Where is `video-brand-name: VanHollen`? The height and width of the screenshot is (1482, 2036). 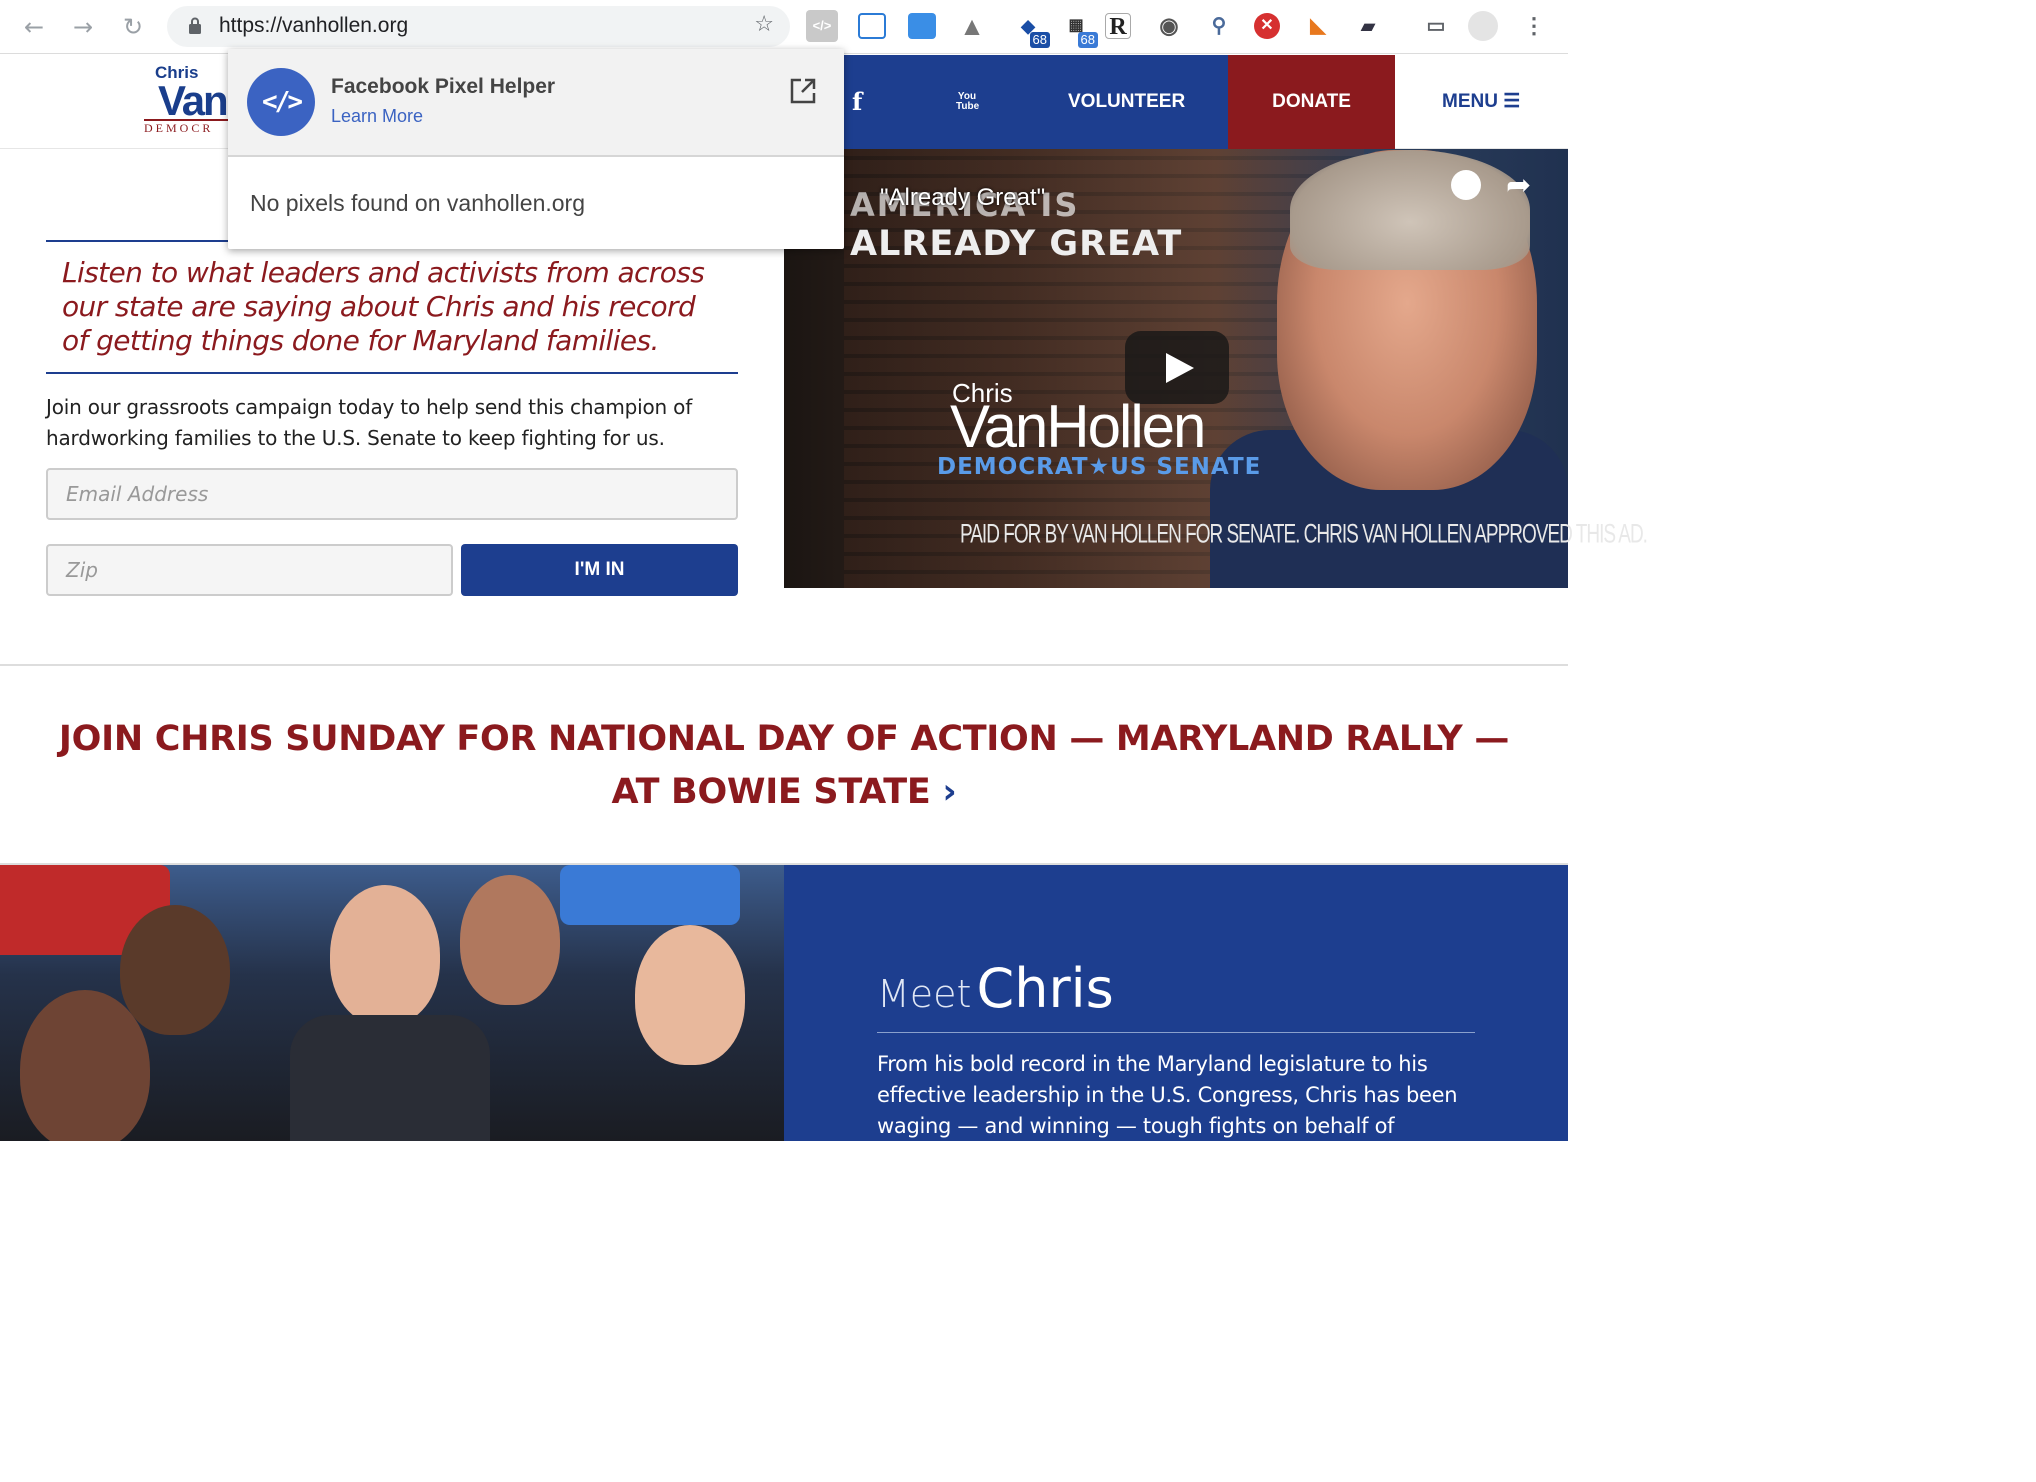
video-brand-name: VanHollen is located at coordinates (1078, 426).